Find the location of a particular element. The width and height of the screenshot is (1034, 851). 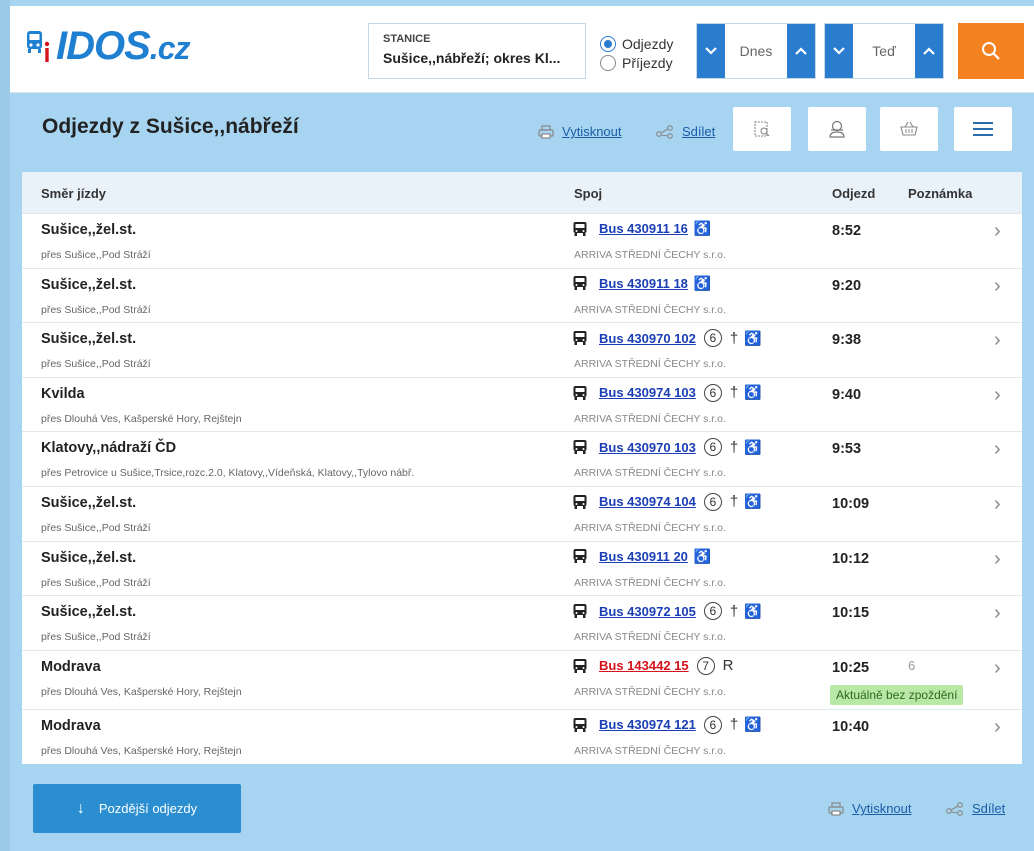

row-connection: Bus 143442 15 7 R is located at coordinates (652, 665).